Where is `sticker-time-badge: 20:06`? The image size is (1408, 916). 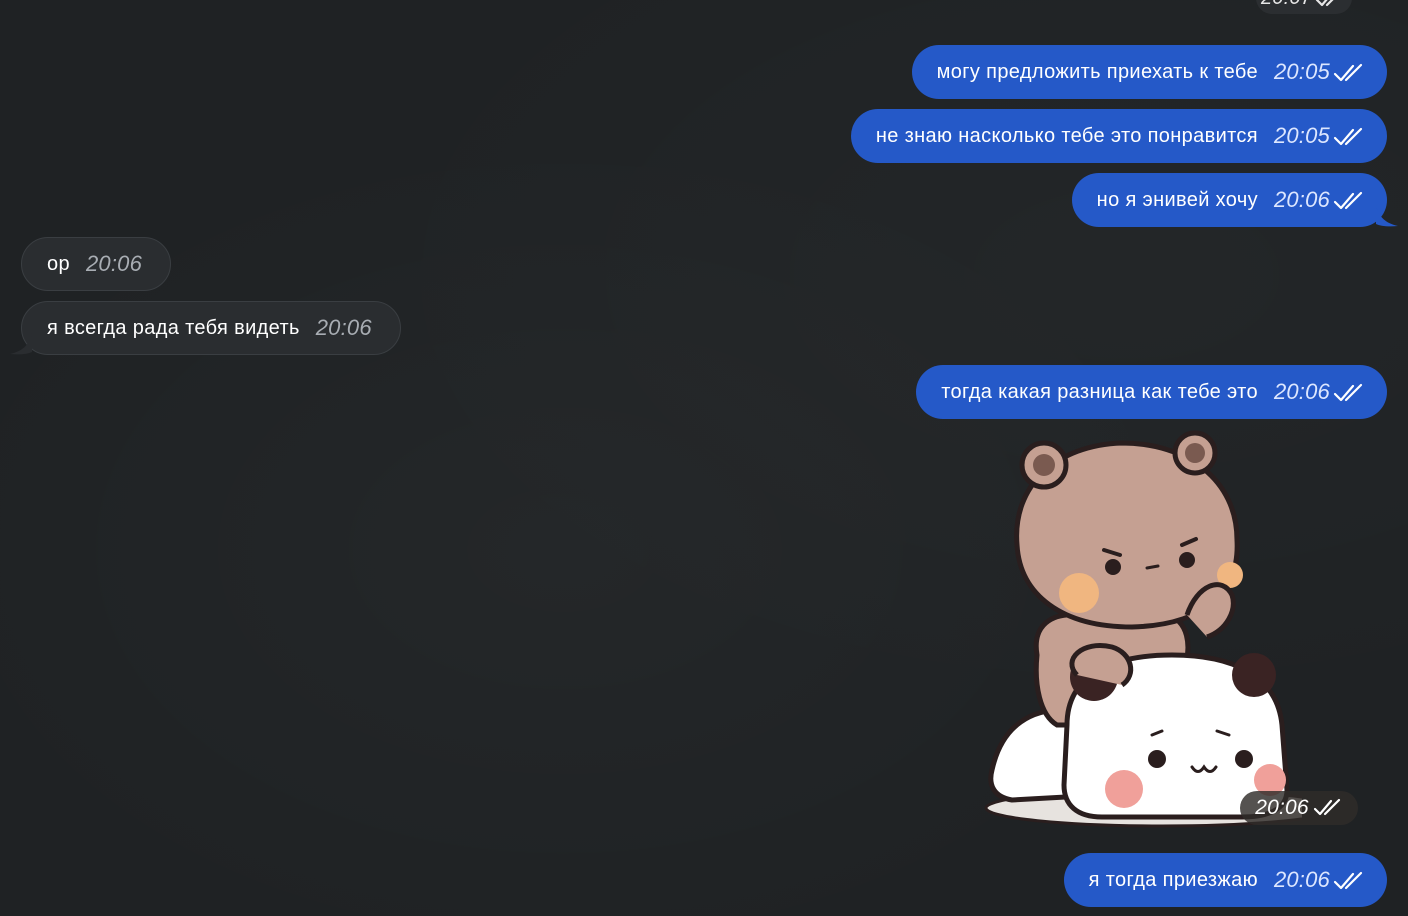
sticker-time-badge: 20:06 is located at coordinates (1299, 808).